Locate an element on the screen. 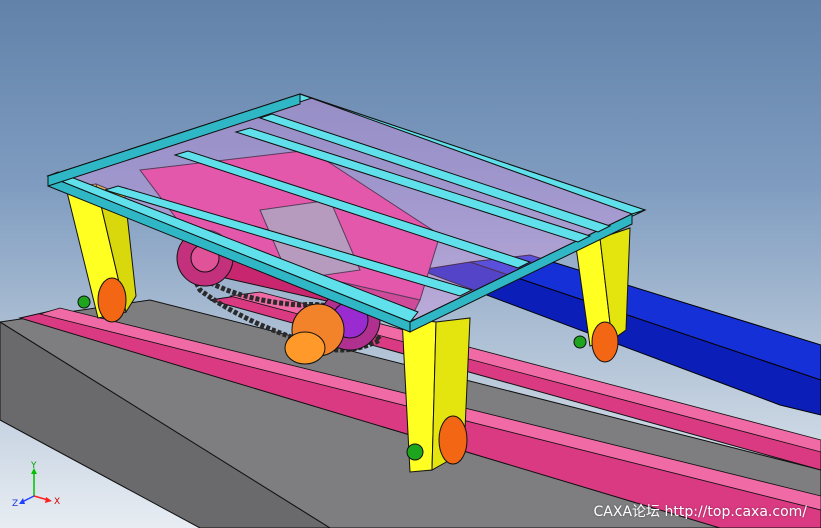 This screenshot has height=528, width=821. axis-triad: Y X Z is located at coordinates (36, 487).